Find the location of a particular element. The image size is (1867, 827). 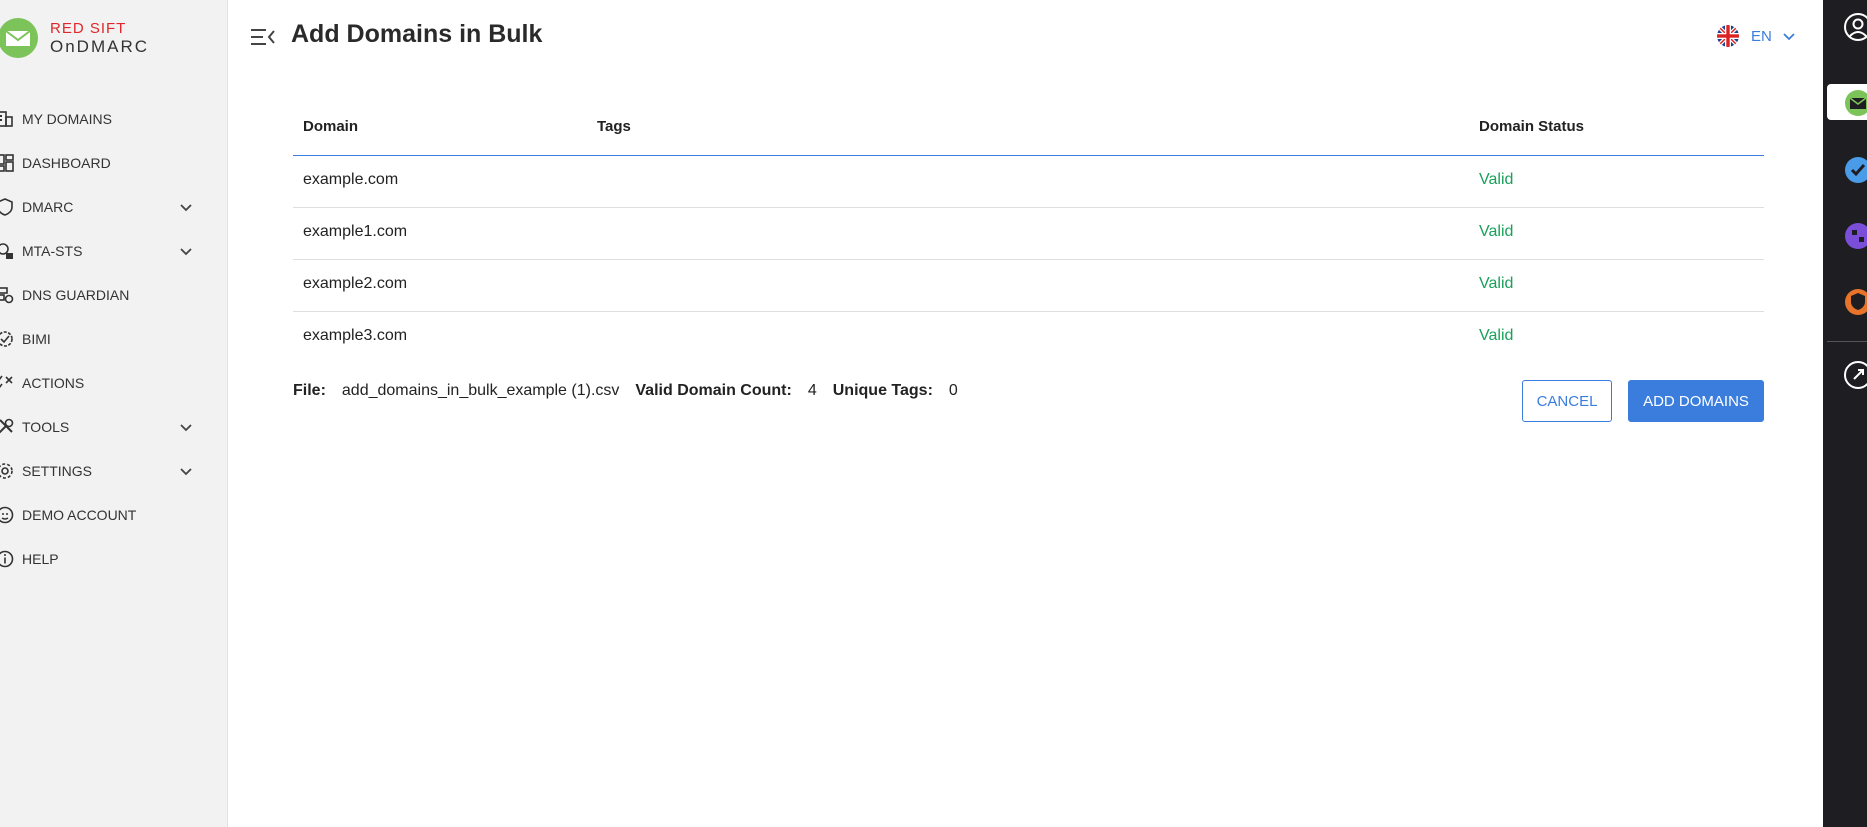

brand-trust-product-icon is located at coordinates (1855, 302).